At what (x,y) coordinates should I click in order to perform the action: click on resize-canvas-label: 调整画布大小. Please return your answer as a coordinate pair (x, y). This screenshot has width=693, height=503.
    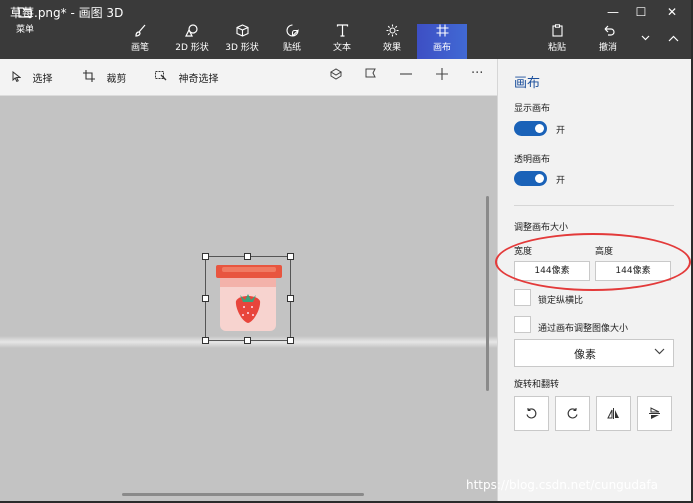
    Looking at the image, I should click on (541, 228).